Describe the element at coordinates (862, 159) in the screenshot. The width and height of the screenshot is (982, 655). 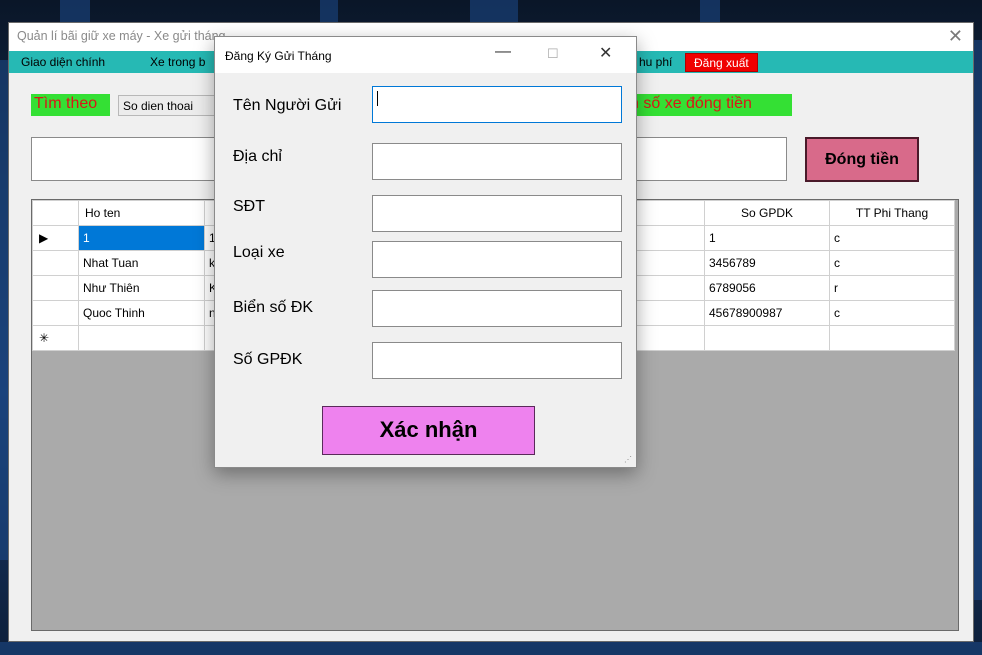
I see `pay-button: Đóng tiền` at that location.